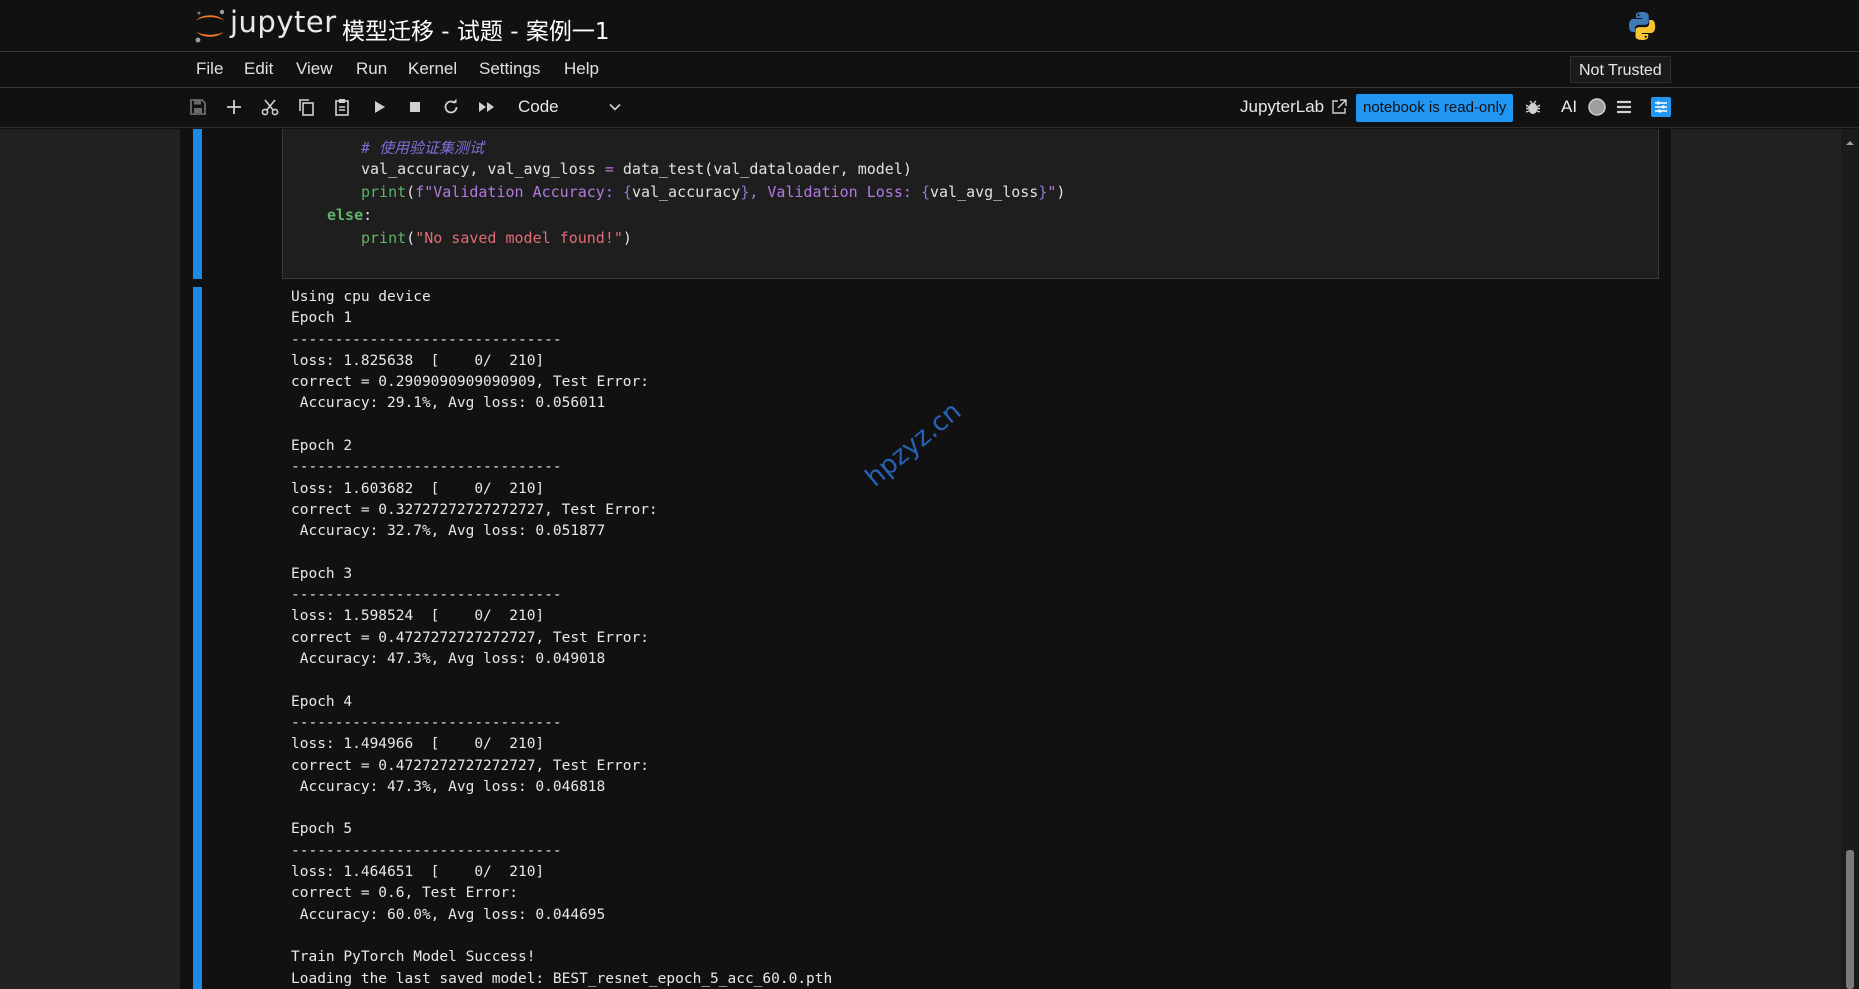  Describe the element at coordinates (379, 107) in the screenshot. I see `run-icon` at that location.